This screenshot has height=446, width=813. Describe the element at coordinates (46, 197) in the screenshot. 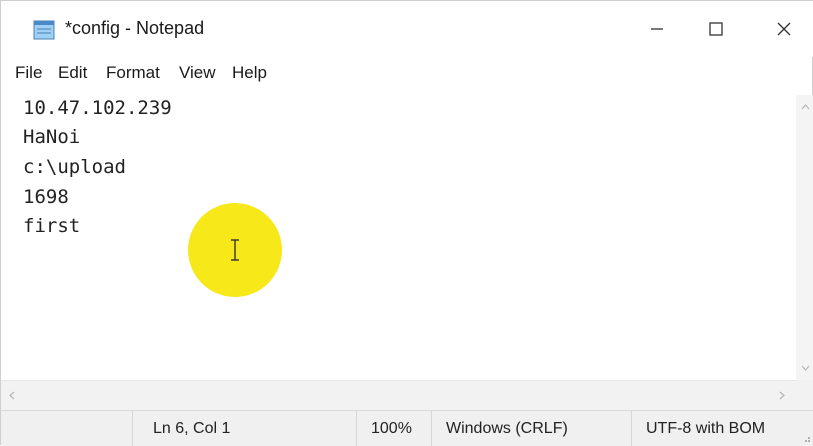

I see `editor-line: 1698` at that location.